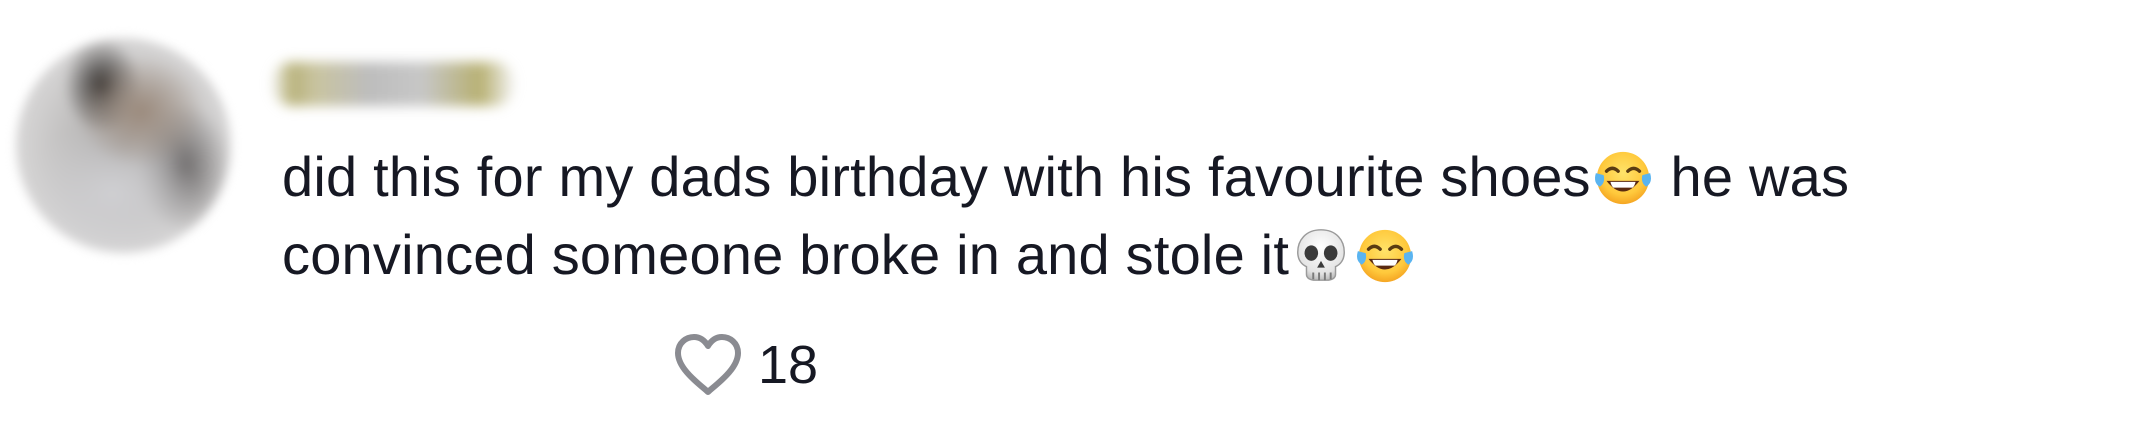 The width and height of the screenshot is (2132, 422). Describe the element at coordinates (123, 145) in the screenshot. I see `avatar` at that location.